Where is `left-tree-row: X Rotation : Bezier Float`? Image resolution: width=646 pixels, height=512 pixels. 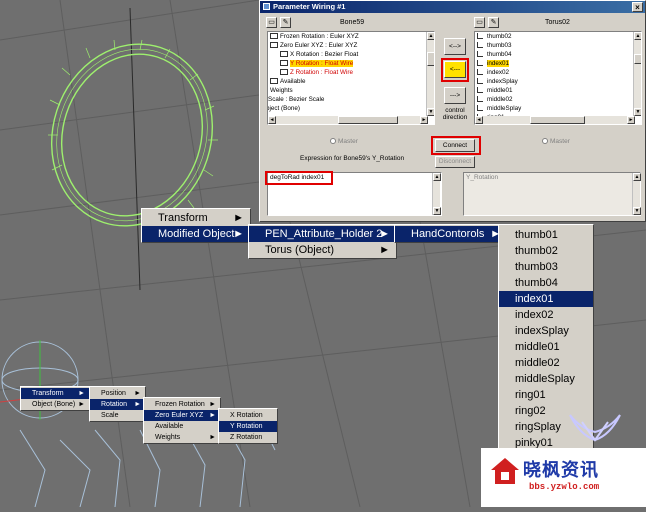
left-tree-row: X Rotation : Bezier Float is located at coordinates (351, 54).